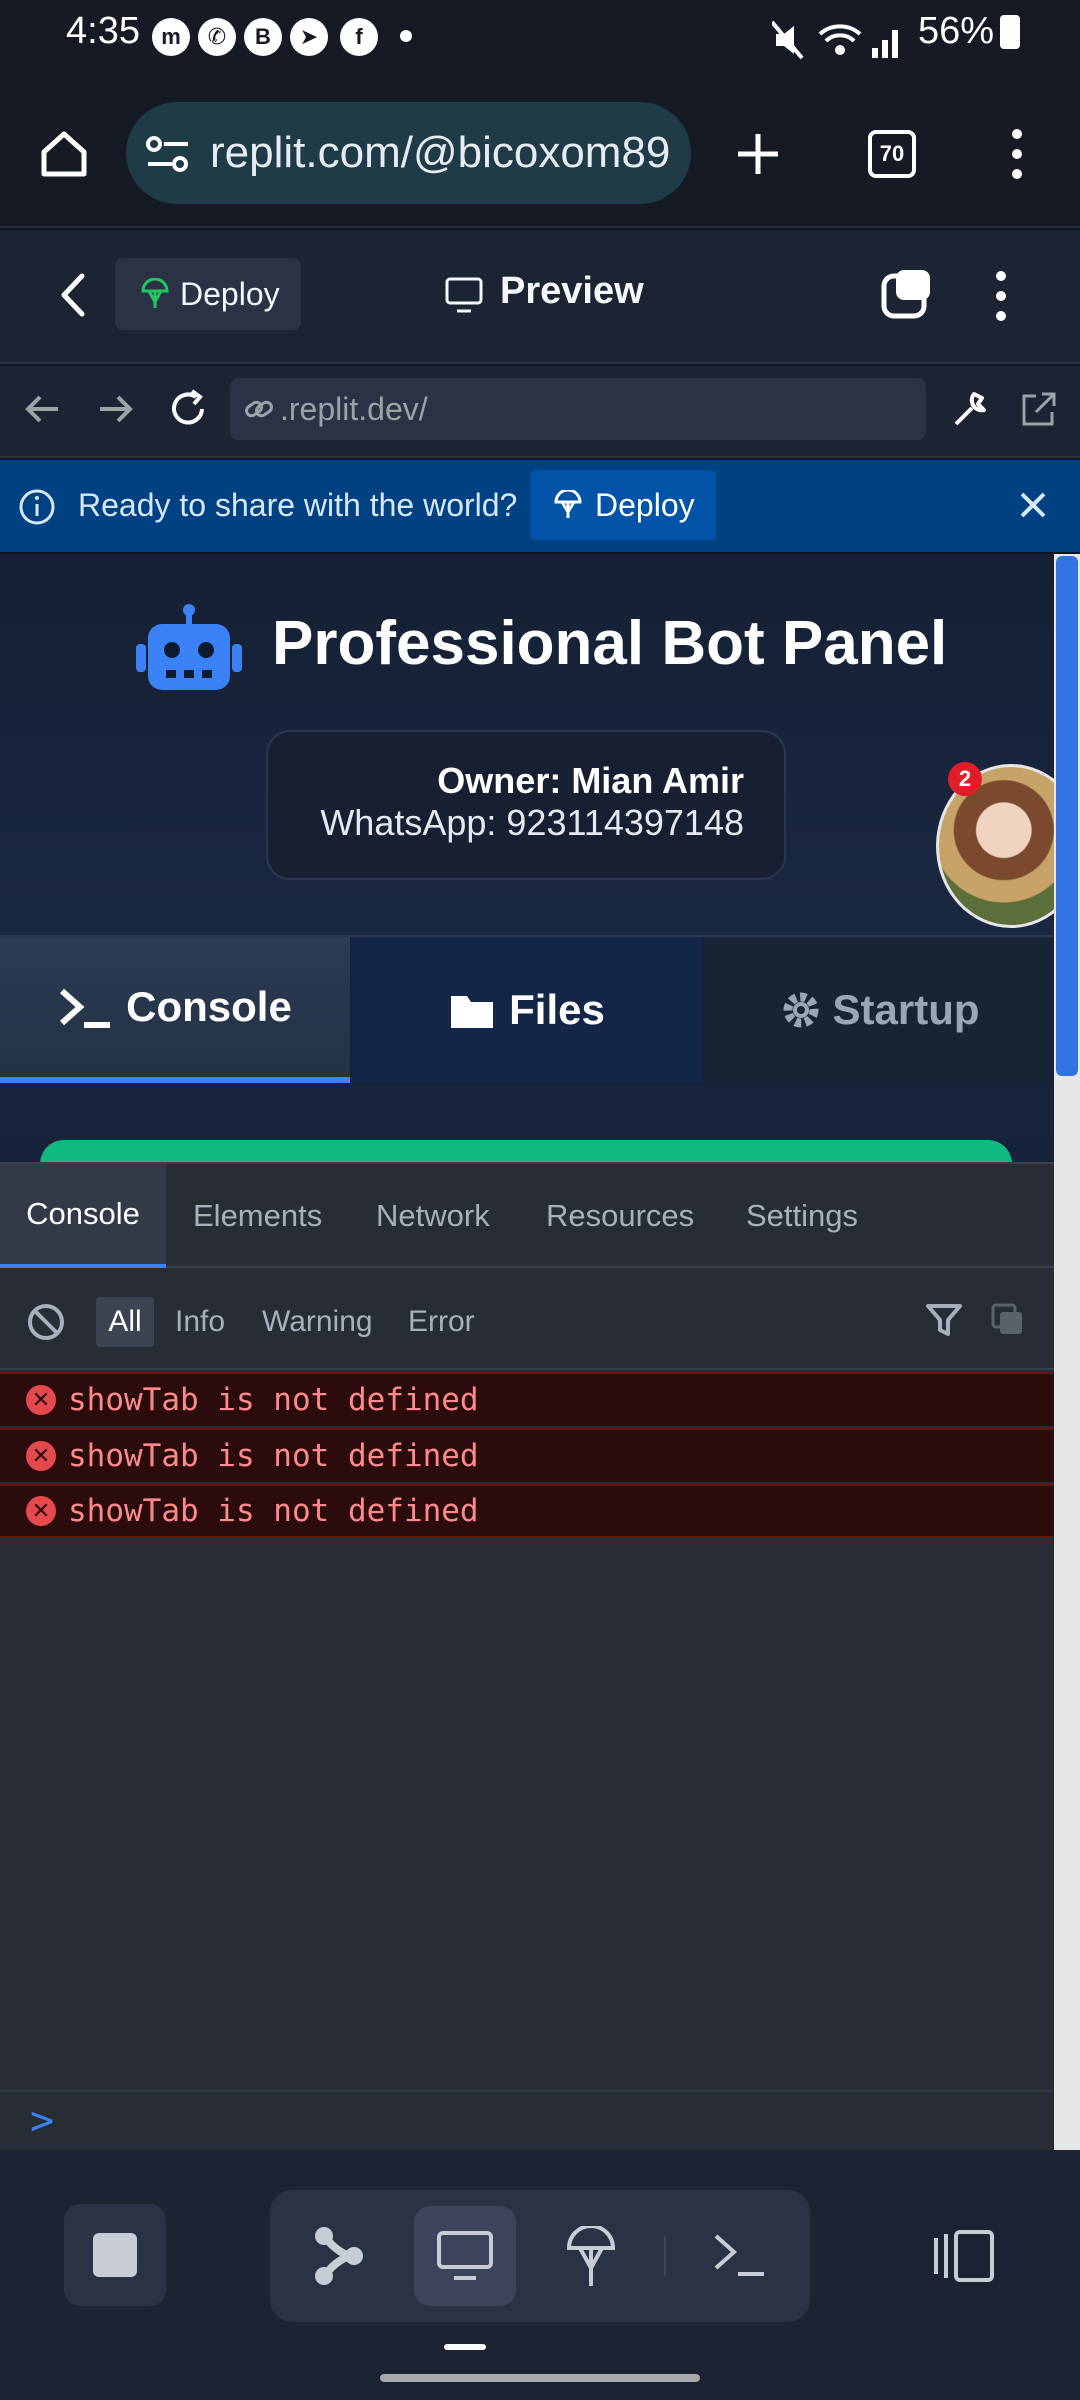  I want to click on home-gesture-bar, so click(540, 2378).